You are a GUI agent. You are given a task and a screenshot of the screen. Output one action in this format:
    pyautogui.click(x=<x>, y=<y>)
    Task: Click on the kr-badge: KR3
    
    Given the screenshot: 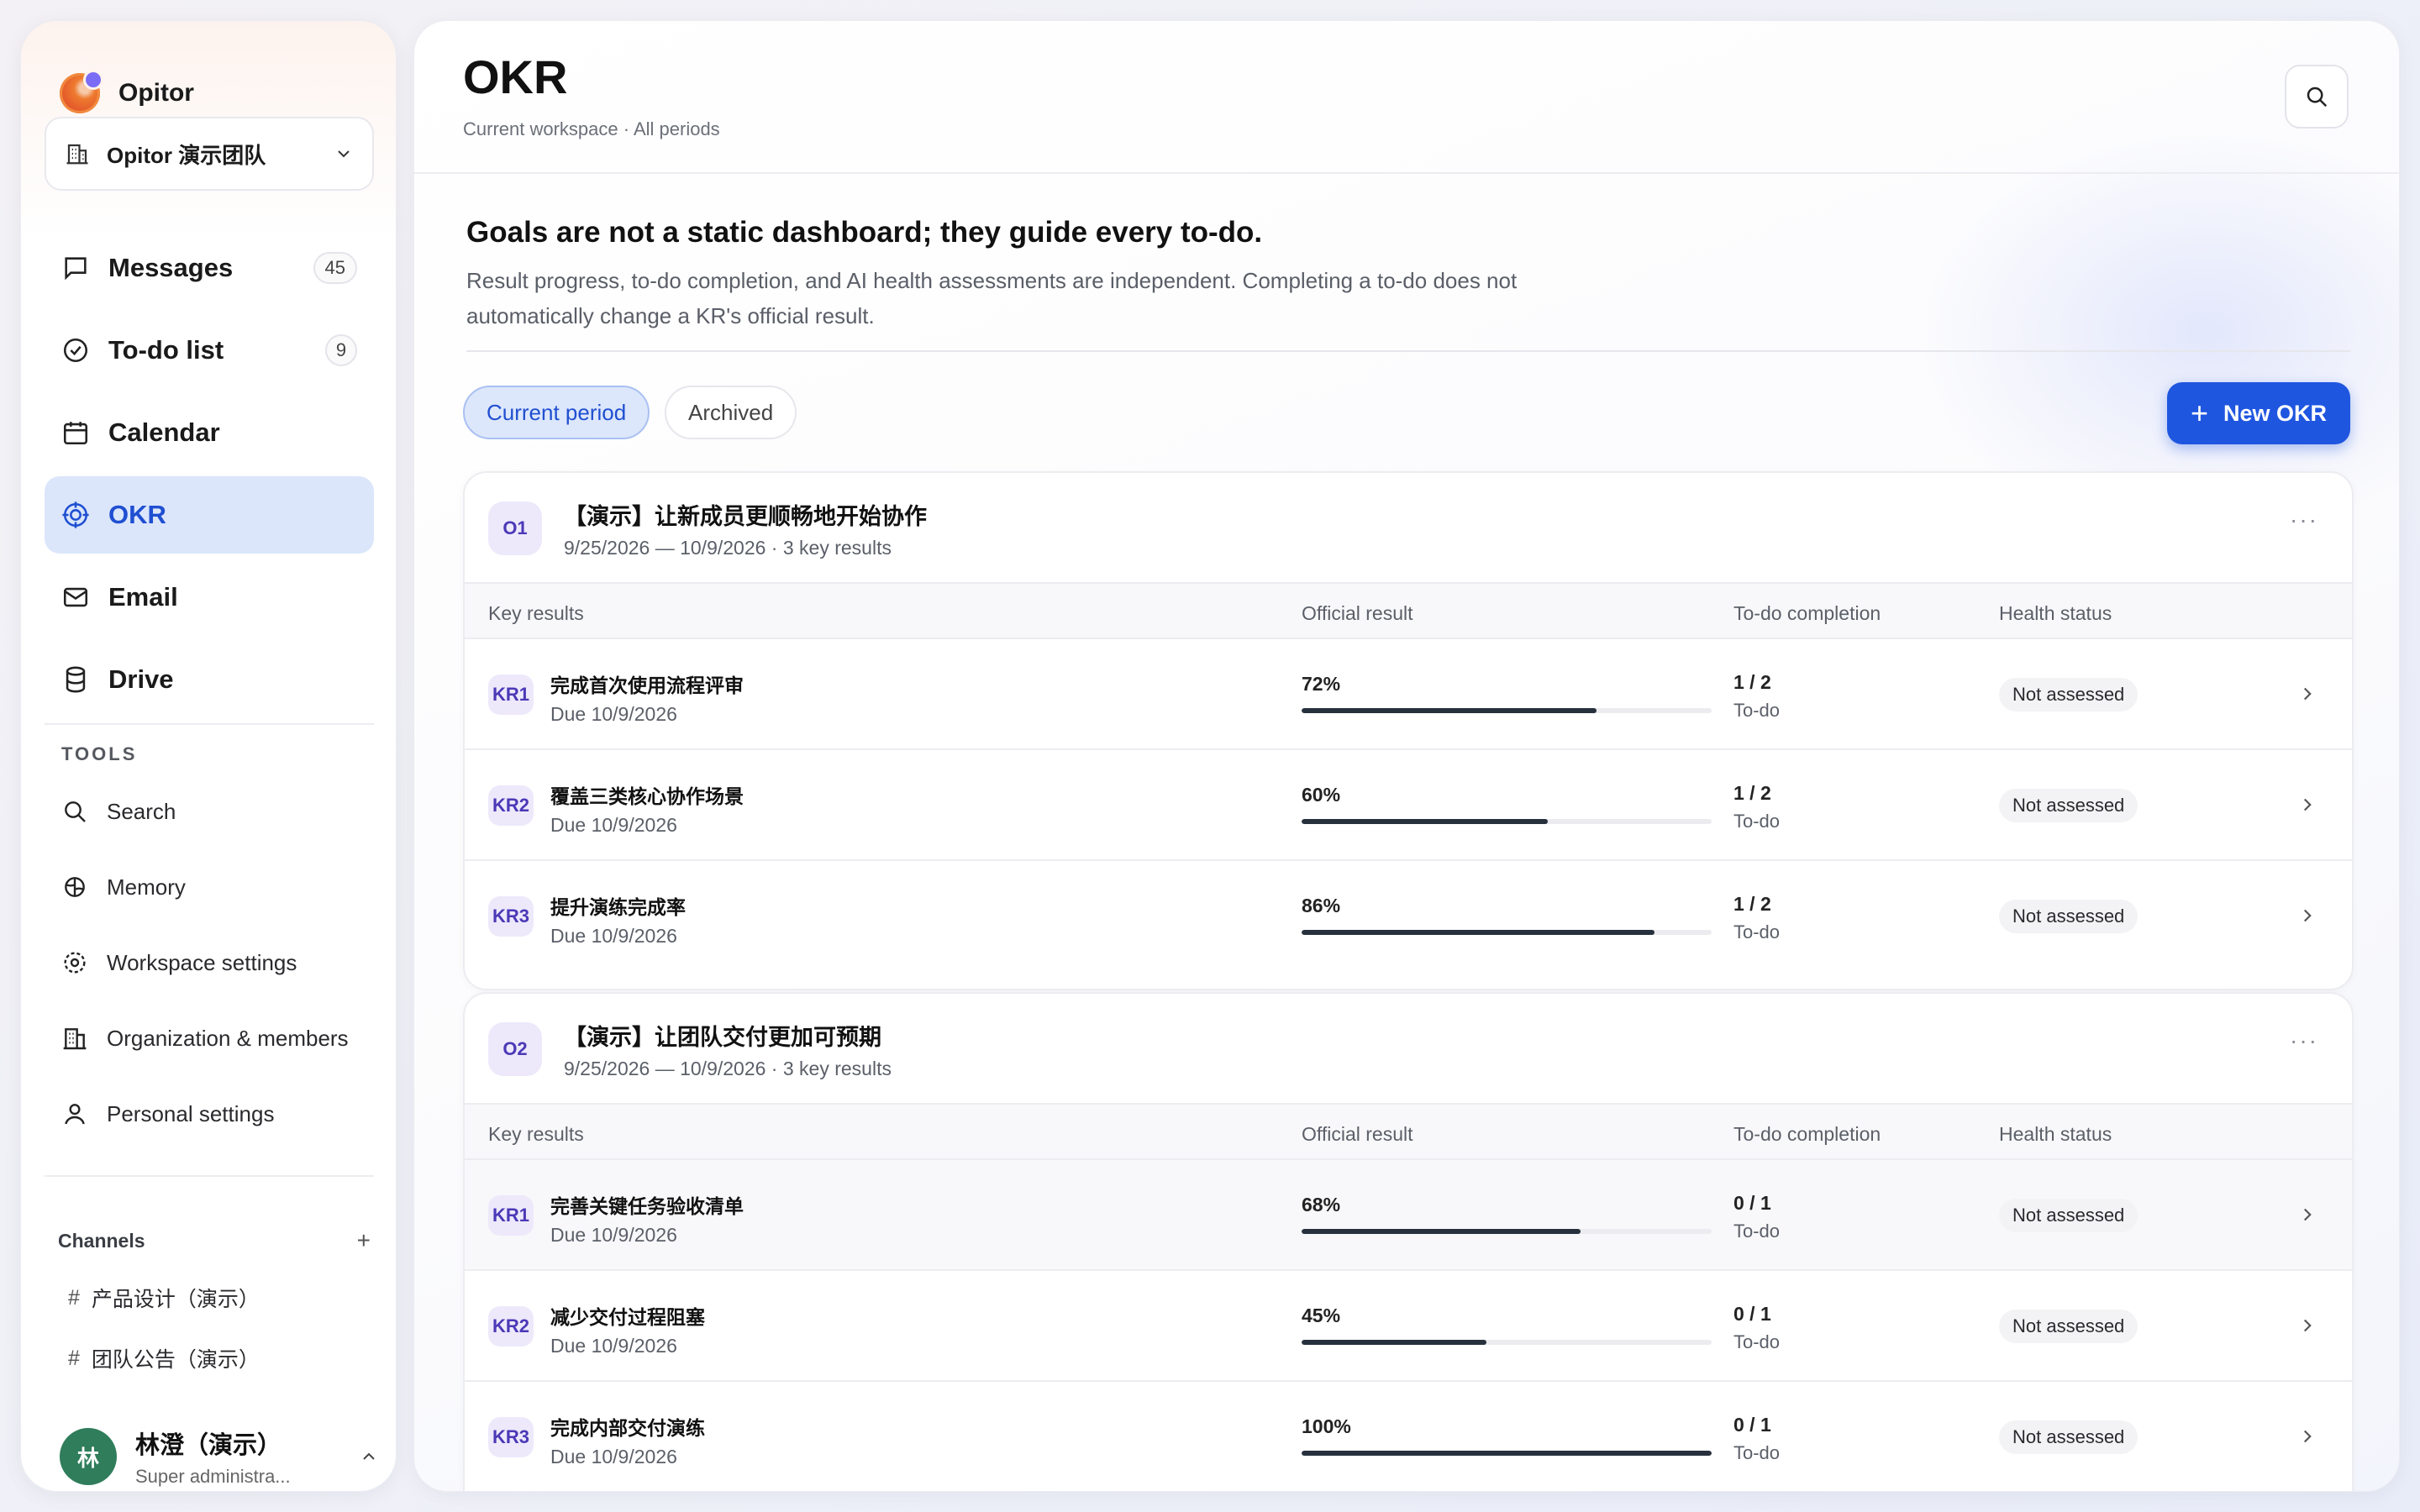 What is the action you would take?
    pyautogui.click(x=511, y=1437)
    